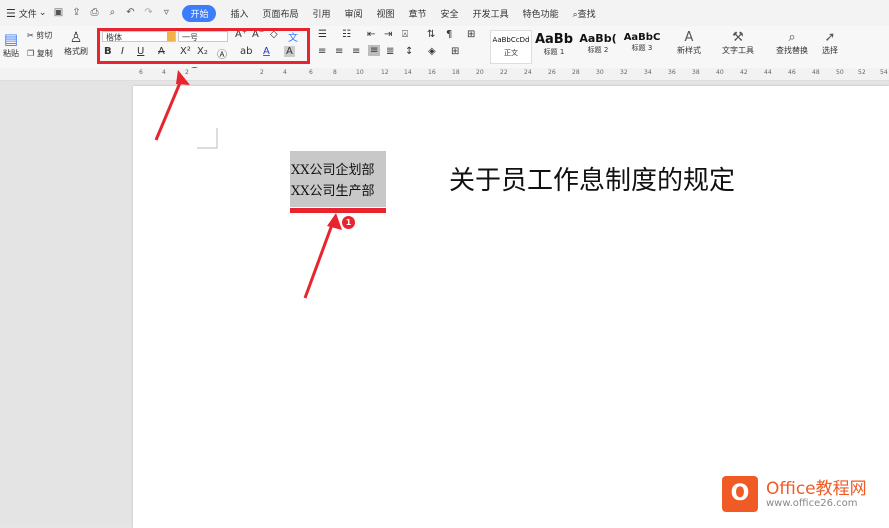  What do you see at coordinates (740, 494) in the screenshot?
I see `office-logo-icon: O` at bounding box center [740, 494].